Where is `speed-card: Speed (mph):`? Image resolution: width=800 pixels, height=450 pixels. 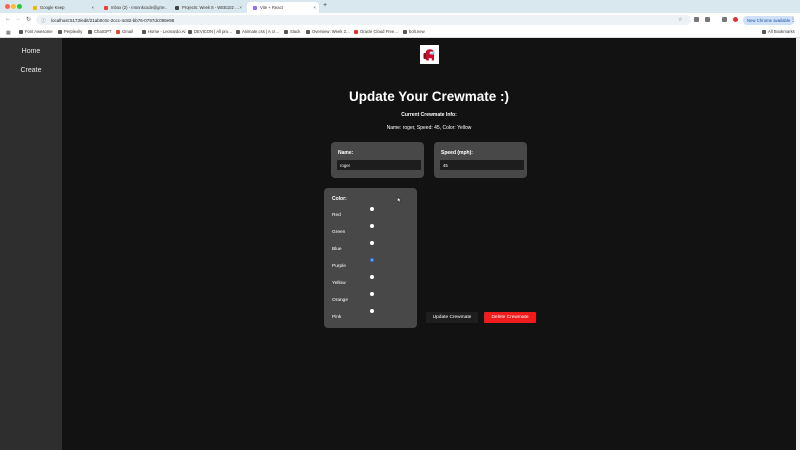
speed-card: Speed (mph): is located at coordinates (480, 160).